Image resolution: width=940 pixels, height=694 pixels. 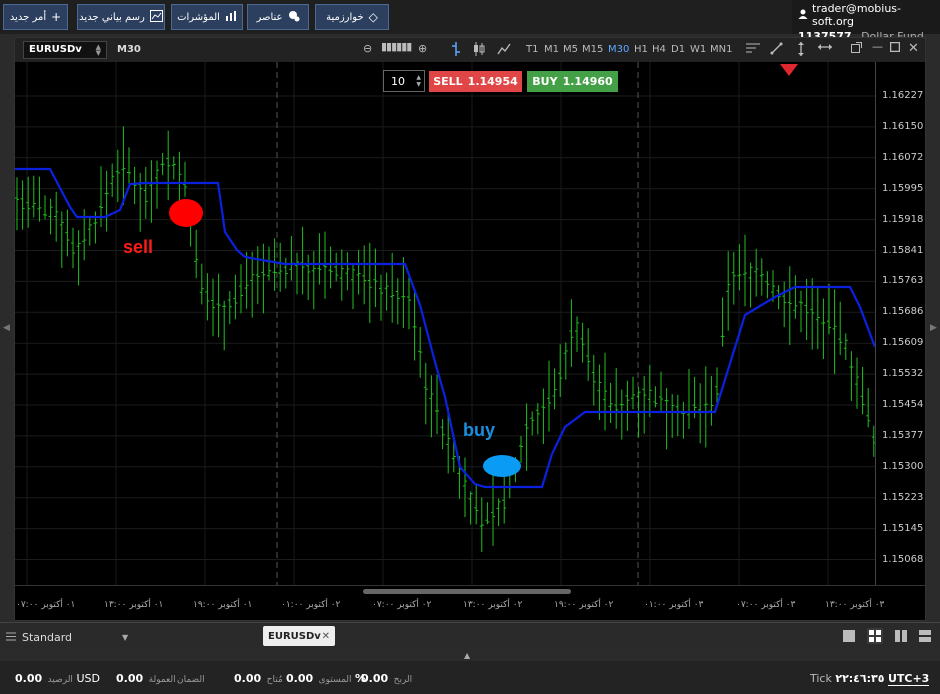 What do you see at coordinates (398, 81) in the screenshot?
I see `lot-size-value: 10` at bounding box center [398, 81].